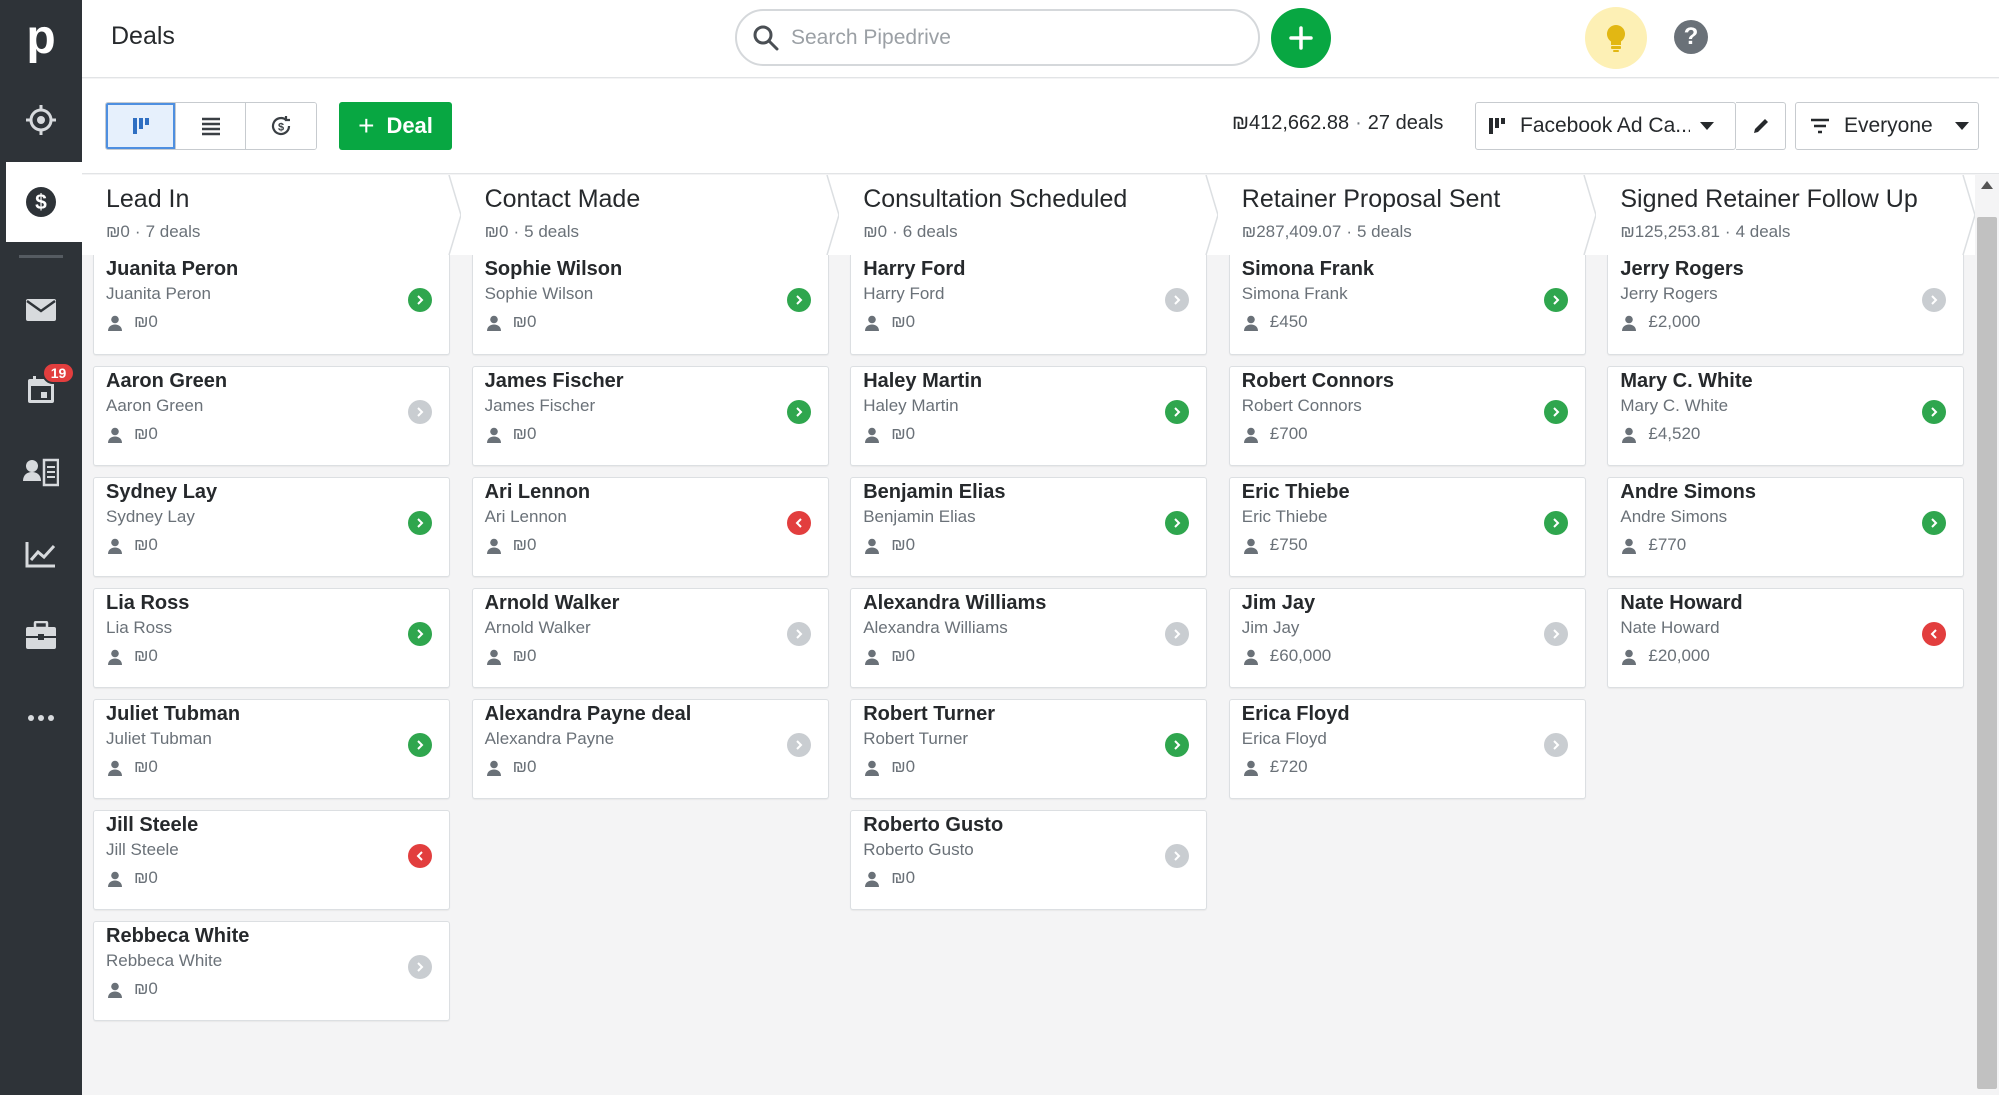 The image size is (1999, 1095). Describe the element at coordinates (1786, 305) in the screenshot. I see `deal-card: Jerry Rogers Jerry Rogers £2,000` at that location.